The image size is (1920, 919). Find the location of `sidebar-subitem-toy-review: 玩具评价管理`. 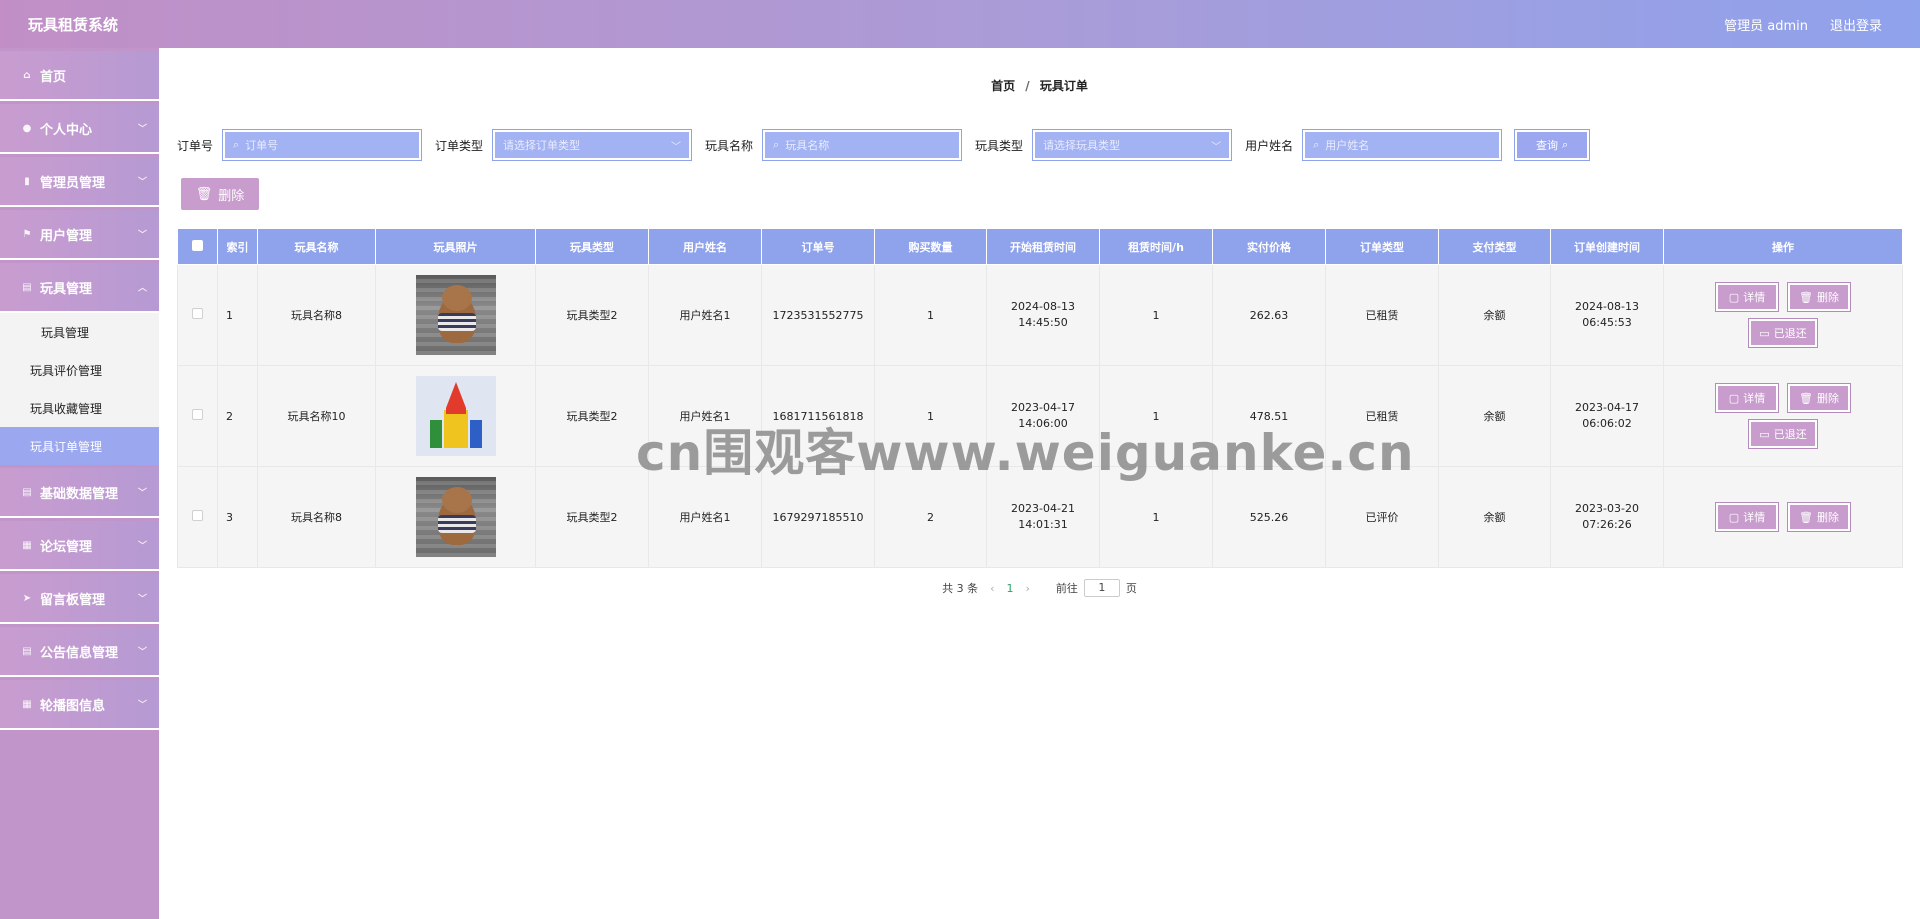

sidebar-subitem-toy-review: 玩具评价管理 is located at coordinates (79, 370).